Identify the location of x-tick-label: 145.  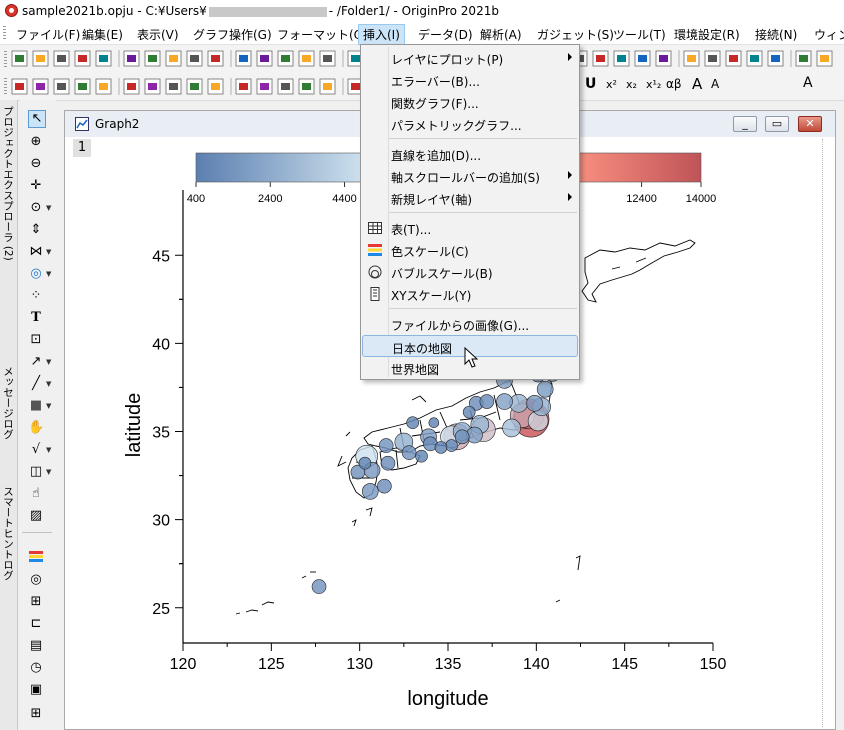
(624, 664).